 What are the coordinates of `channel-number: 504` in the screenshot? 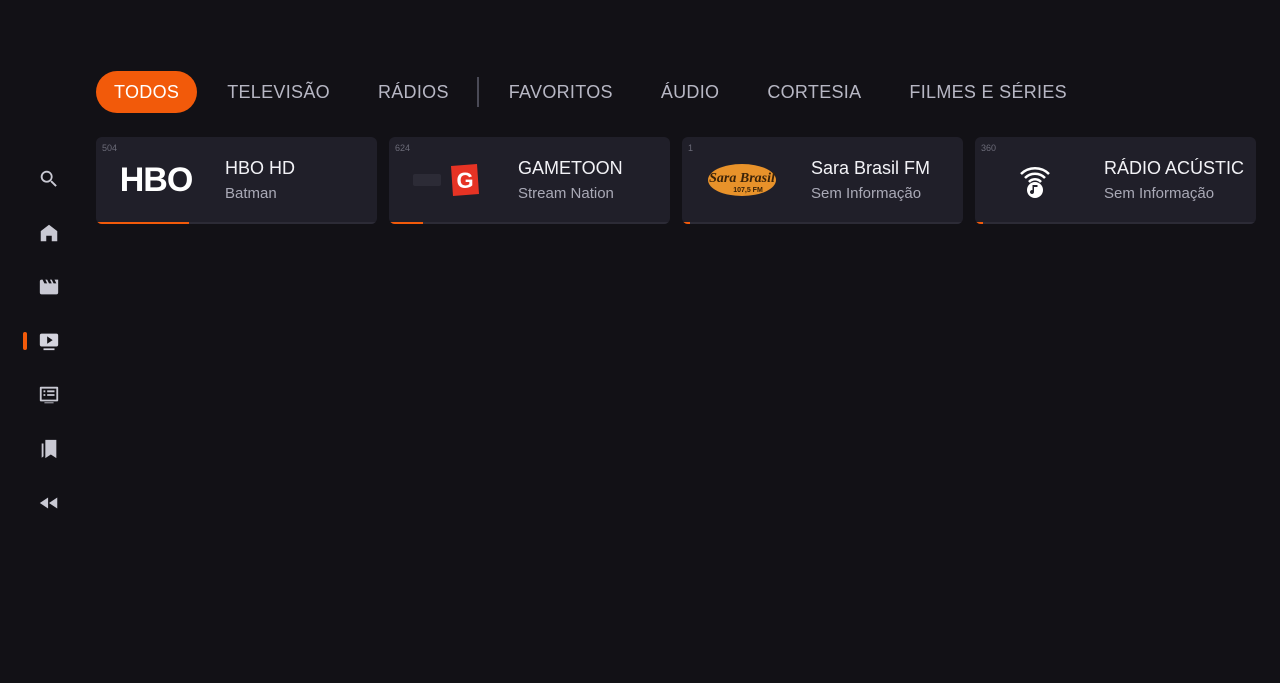 It's located at (110, 148).